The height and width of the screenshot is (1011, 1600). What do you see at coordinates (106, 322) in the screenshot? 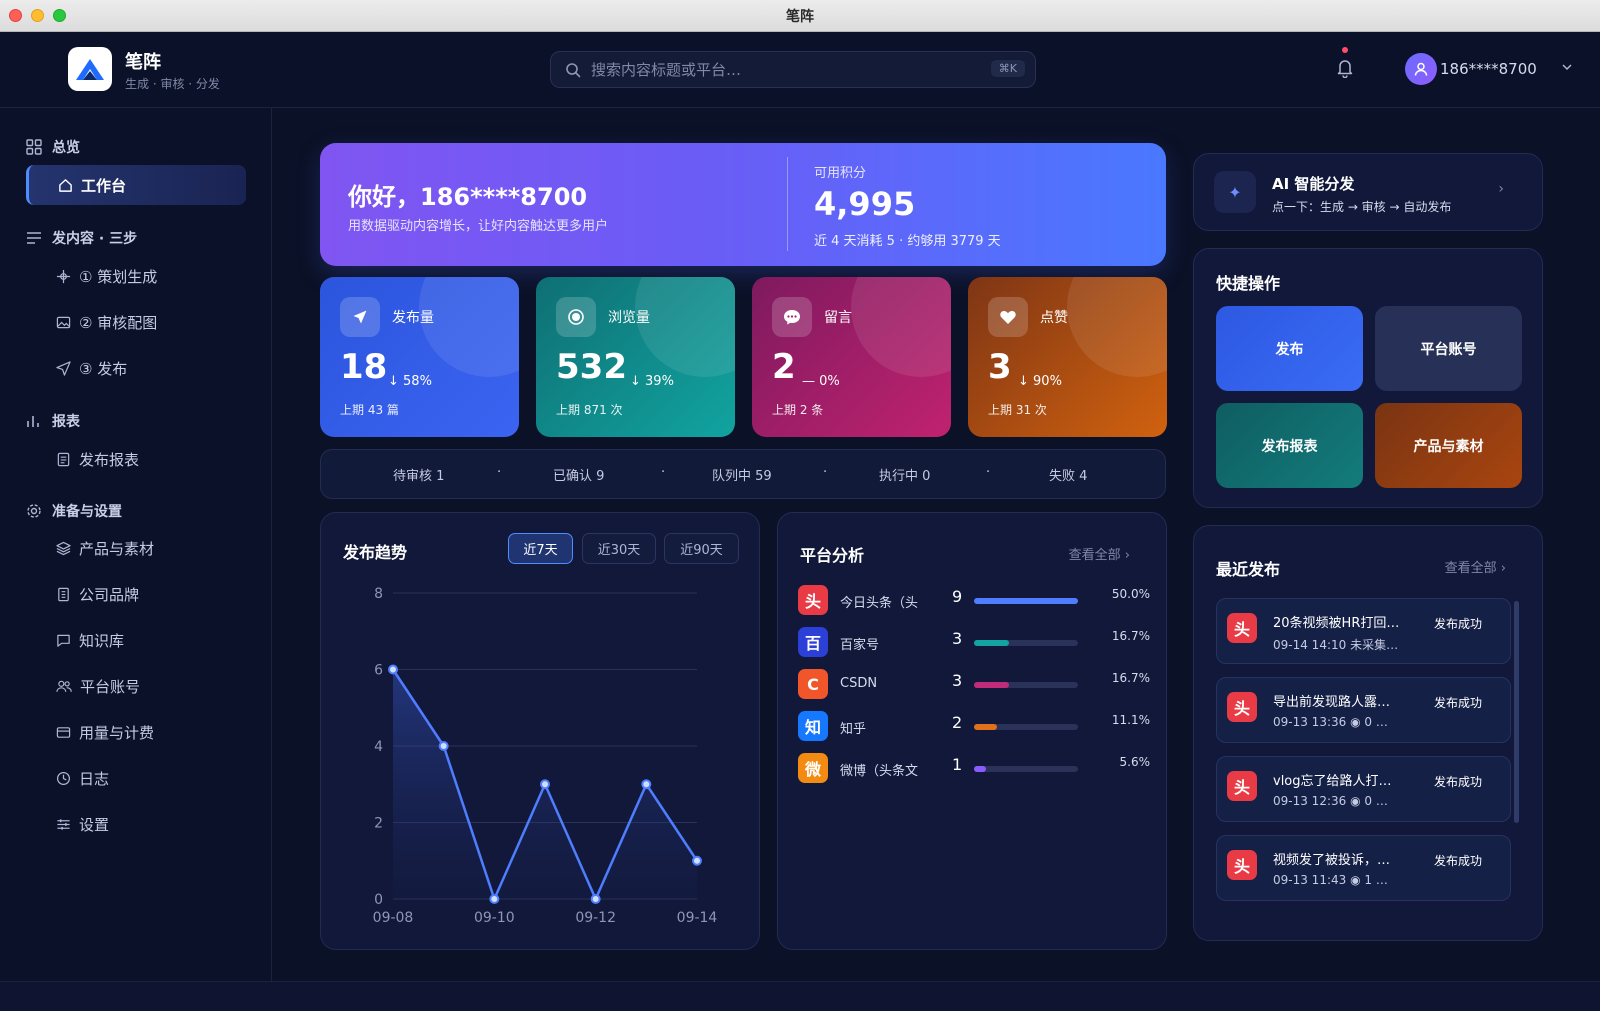
I see `sidebar-item-review: ② 审核配图` at bounding box center [106, 322].